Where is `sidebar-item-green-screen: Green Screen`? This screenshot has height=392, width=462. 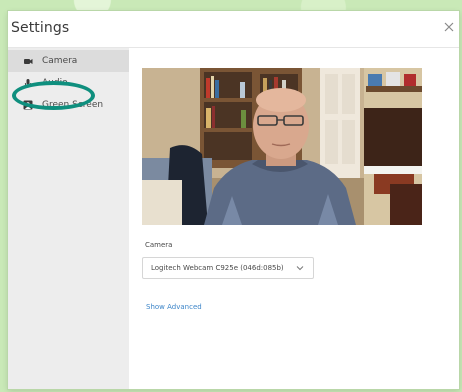 sidebar-item-green-screen: Green Screen is located at coordinates (68, 105).